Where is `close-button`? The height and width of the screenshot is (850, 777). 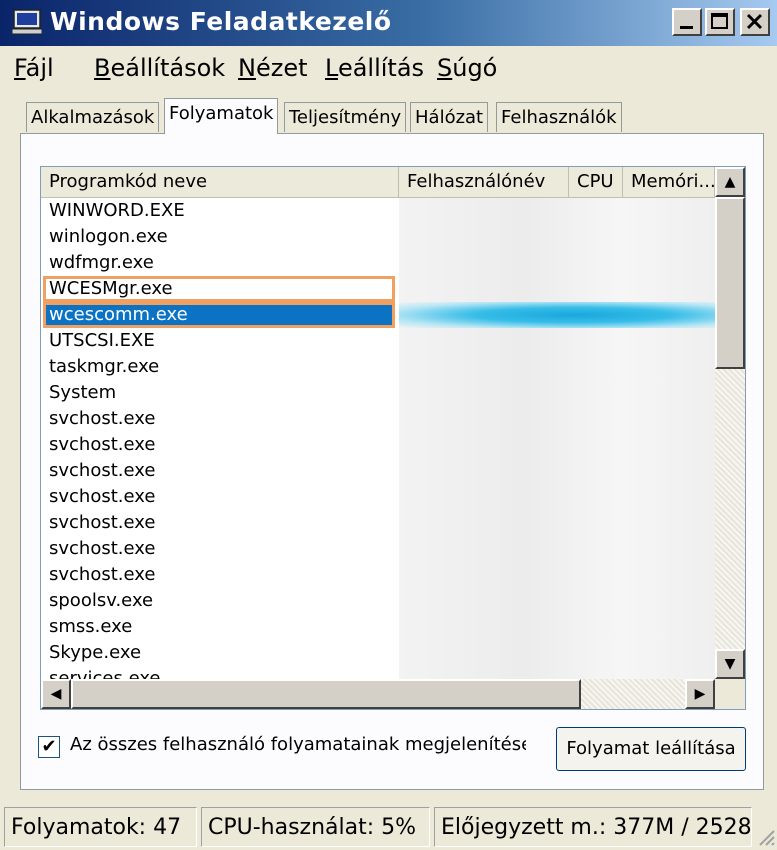 close-button is located at coordinates (755, 22).